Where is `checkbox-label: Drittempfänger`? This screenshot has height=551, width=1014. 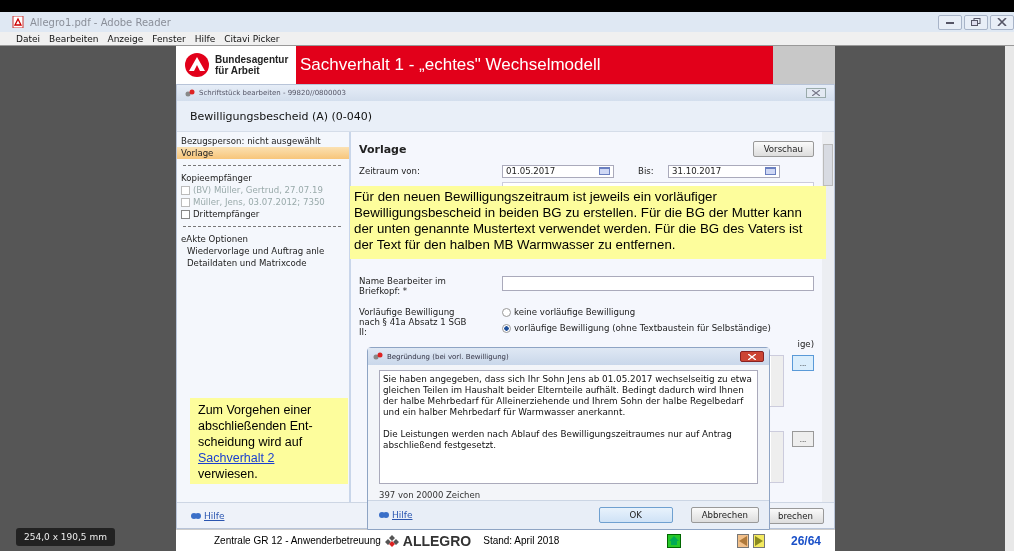
checkbox-label: Drittempfänger is located at coordinates (226, 214).